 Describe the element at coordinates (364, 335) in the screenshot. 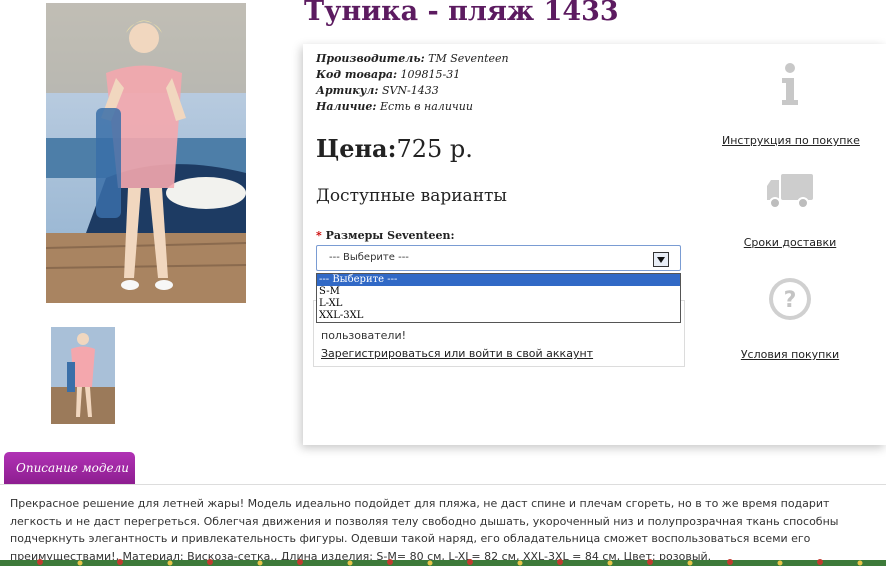

I see `notice-text: пользователи!` at that location.